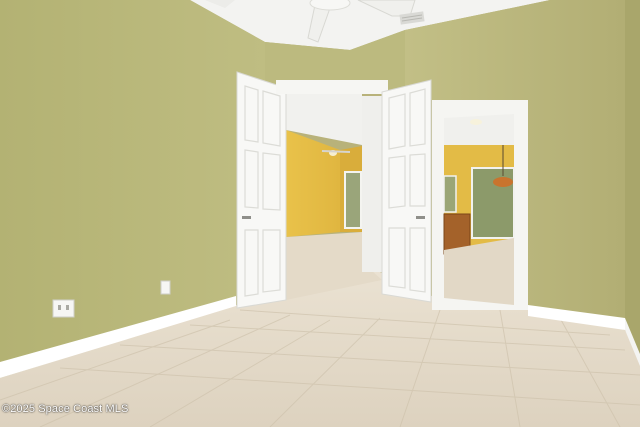 The image size is (640, 427). I want to click on left-door, so click(261, 190).